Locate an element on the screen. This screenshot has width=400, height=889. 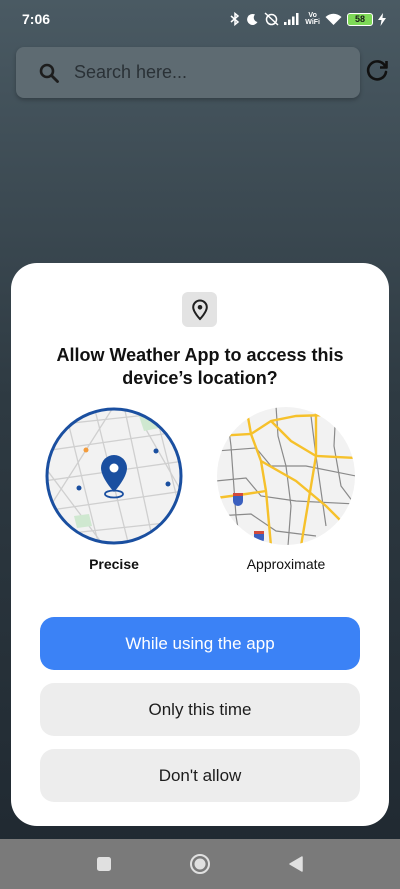
wifi-icon is located at coordinates (333, 19).